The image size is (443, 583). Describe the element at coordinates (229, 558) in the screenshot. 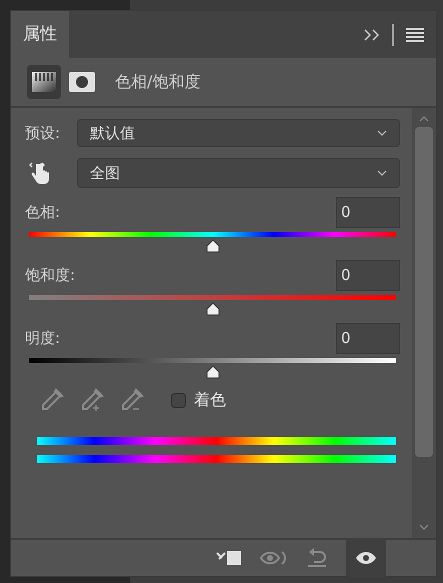

I see `clip-to-layer-icon` at that location.